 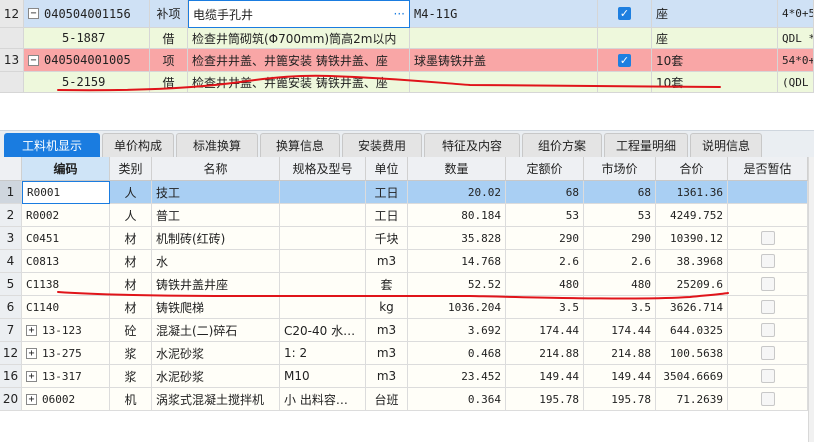 I want to click on col-header-spec: 规格及型号, so click(x=323, y=169).